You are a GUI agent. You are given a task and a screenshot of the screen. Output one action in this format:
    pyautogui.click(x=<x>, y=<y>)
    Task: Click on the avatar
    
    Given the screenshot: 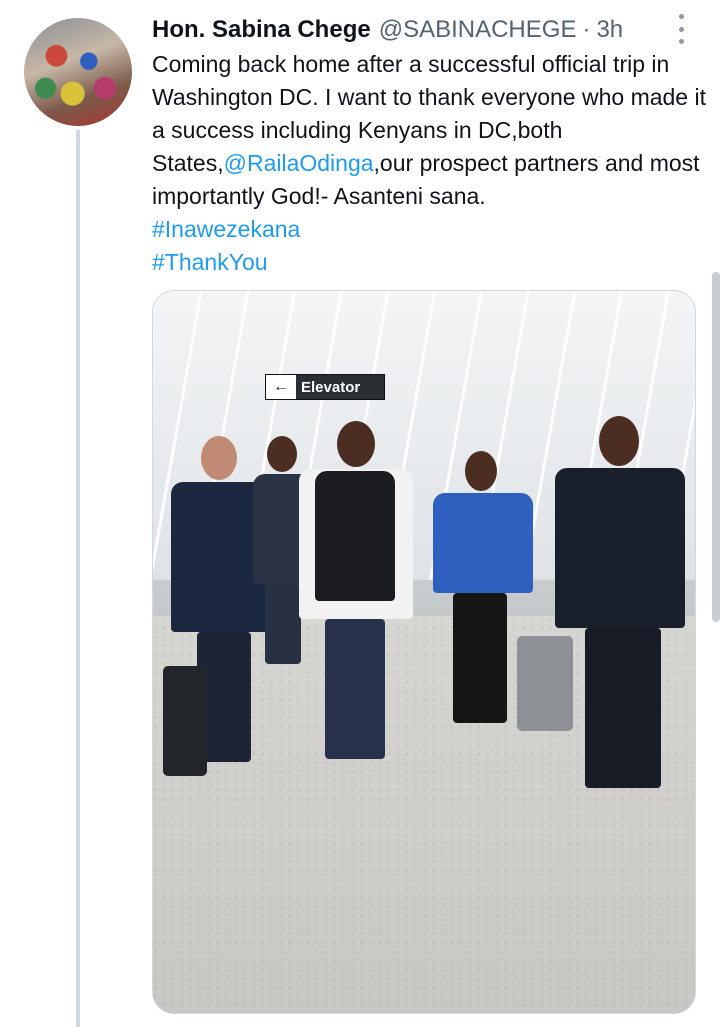 What is the action you would take?
    pyautogui.click(x=78, y=72)
    